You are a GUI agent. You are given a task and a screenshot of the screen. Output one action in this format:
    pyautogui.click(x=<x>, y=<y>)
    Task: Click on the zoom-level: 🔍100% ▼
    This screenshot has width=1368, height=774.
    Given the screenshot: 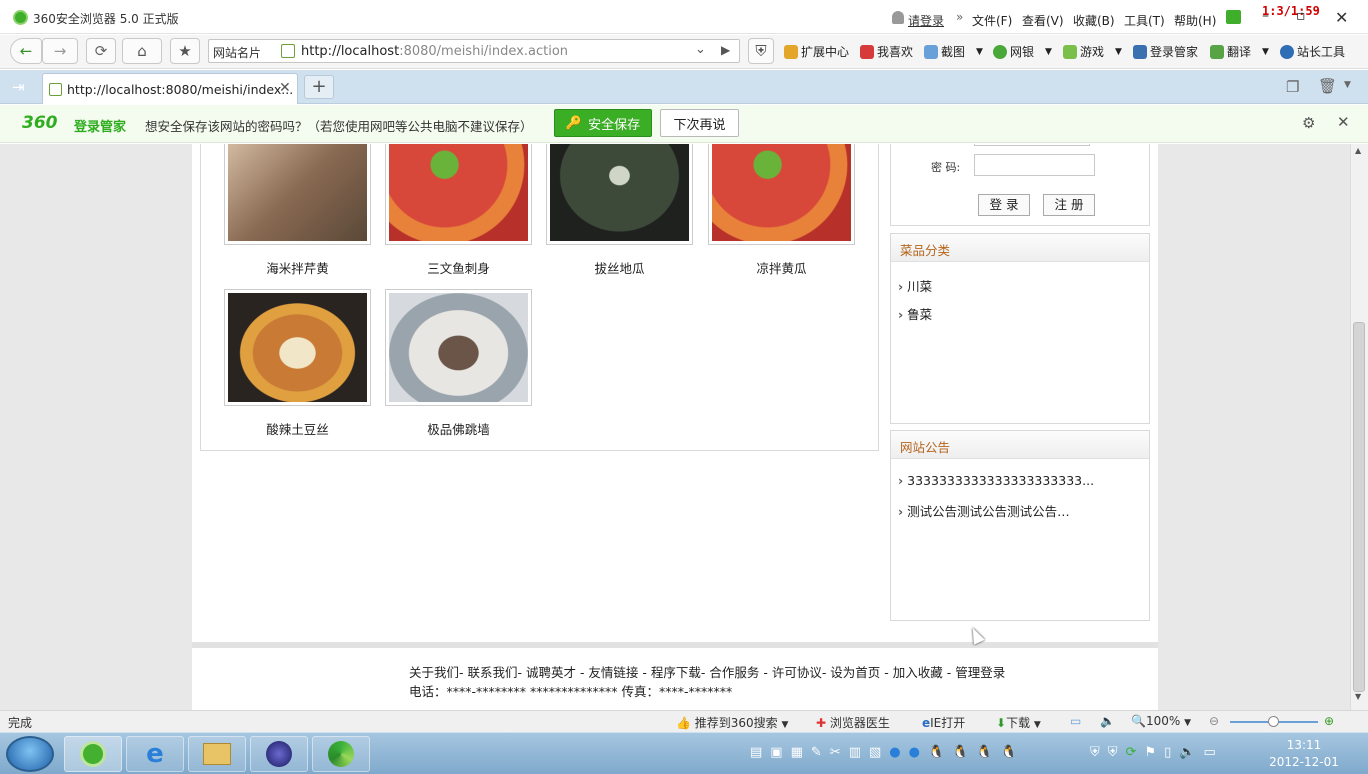 What is the action you would take?
    pyautogui.click(x=1161, y=721)
    